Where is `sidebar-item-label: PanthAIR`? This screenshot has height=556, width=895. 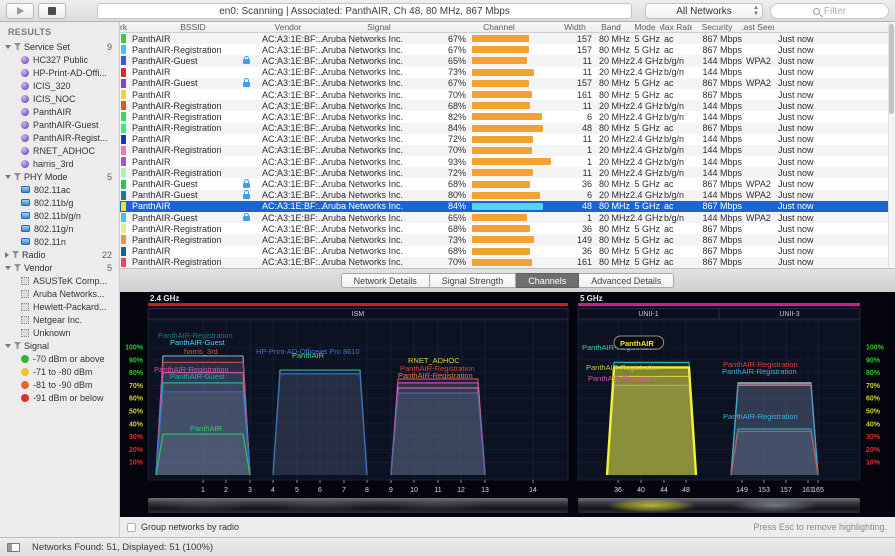 sidebar-item-label: PanthAIR is located at coordinates (52, 111).